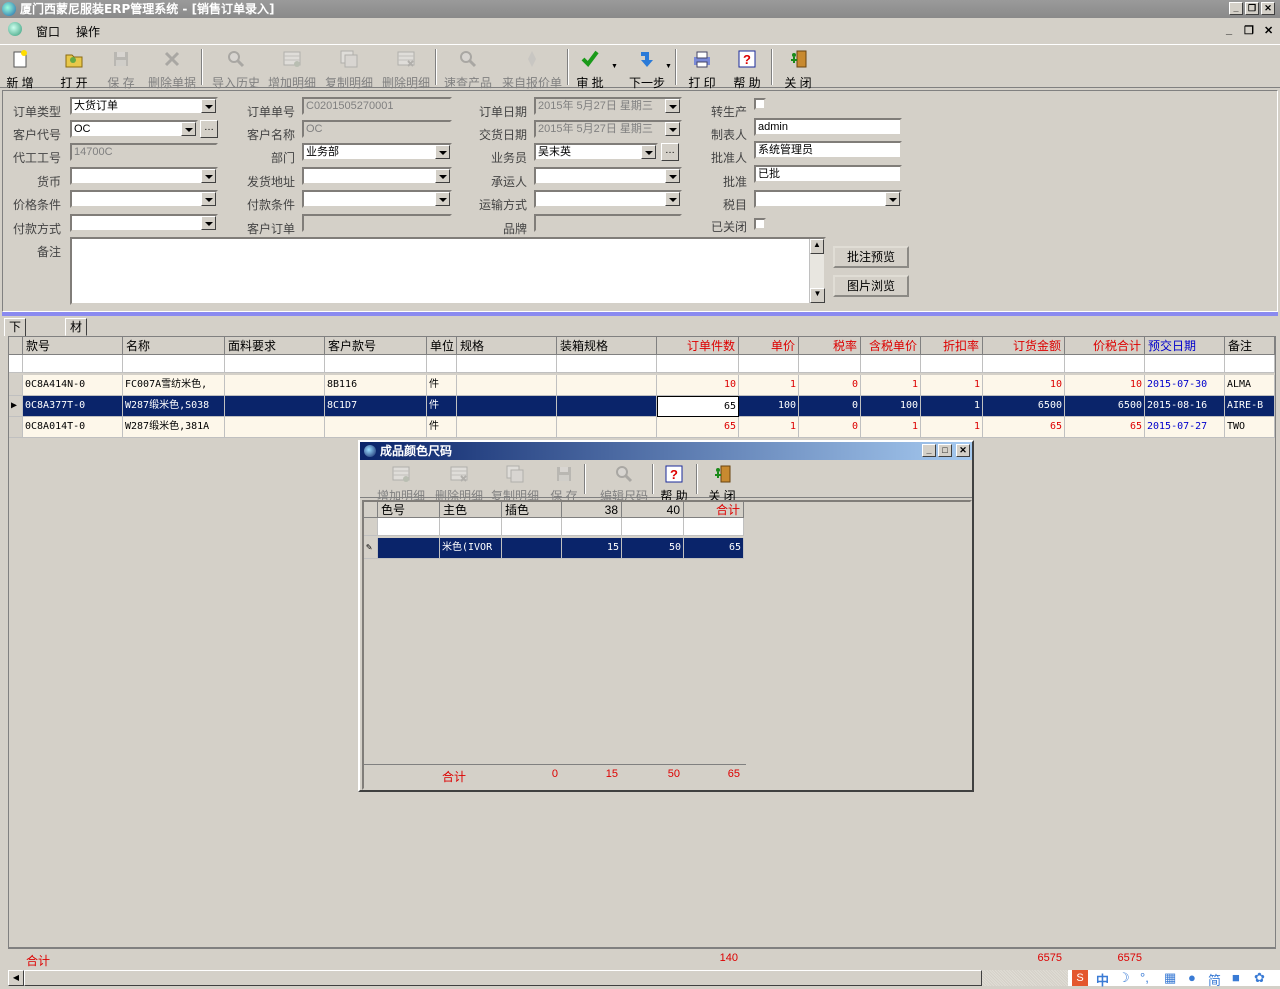  I want to click on grid-cell: W287缎米色,381A, so click(174, 427).